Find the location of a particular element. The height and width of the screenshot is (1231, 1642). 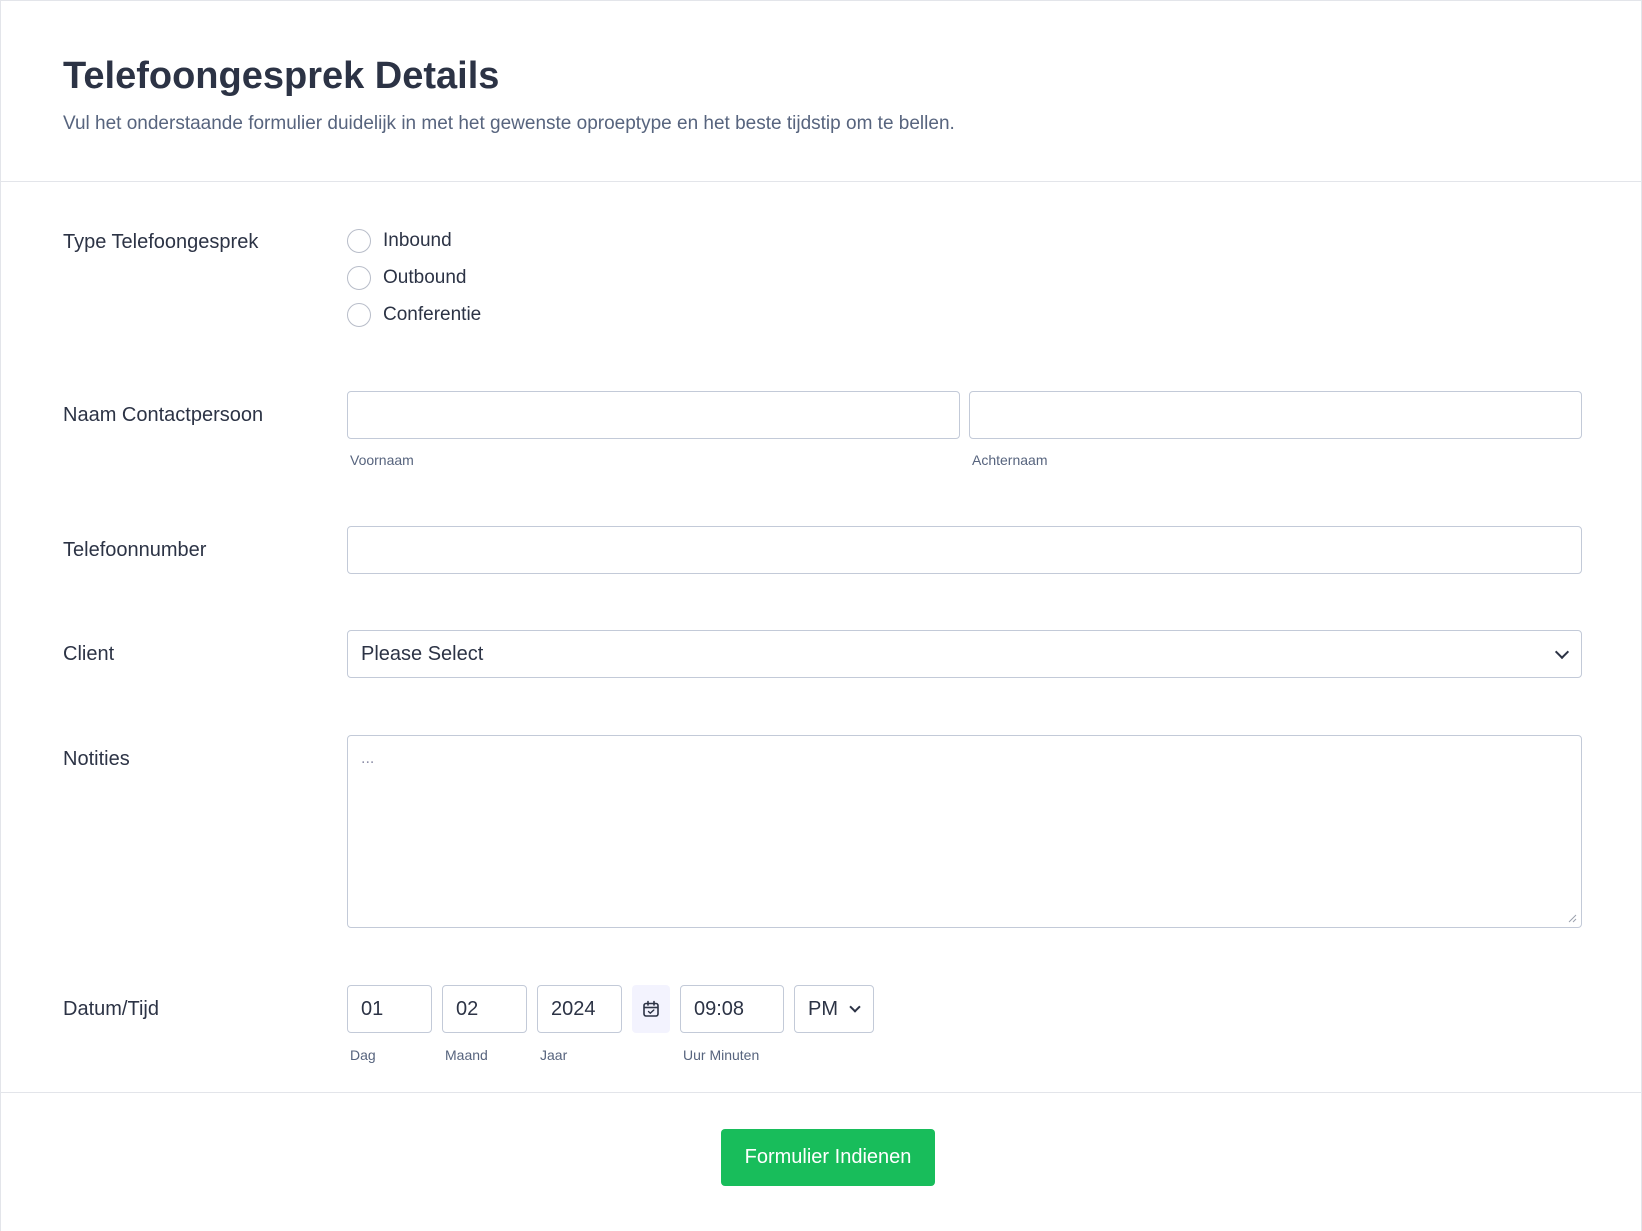

resize-grip-icon is located at coordinates (1572, 918).